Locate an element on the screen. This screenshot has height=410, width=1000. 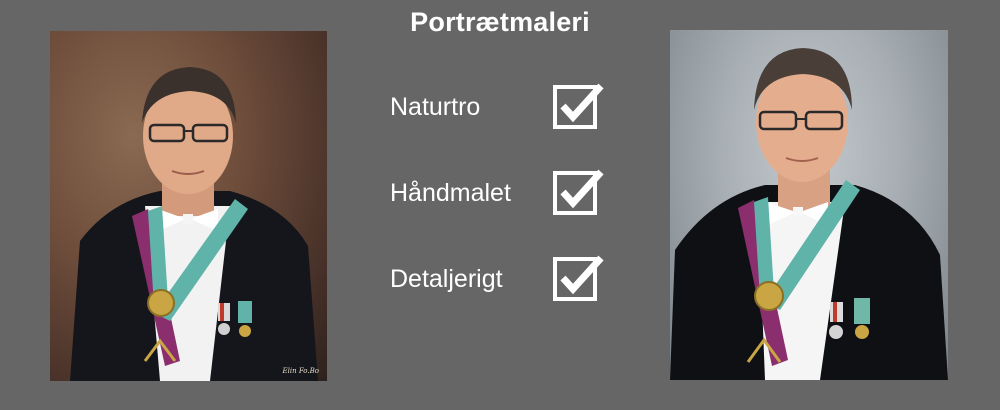
feature-label: Detaljerigt is located at coordinates (446, 279).